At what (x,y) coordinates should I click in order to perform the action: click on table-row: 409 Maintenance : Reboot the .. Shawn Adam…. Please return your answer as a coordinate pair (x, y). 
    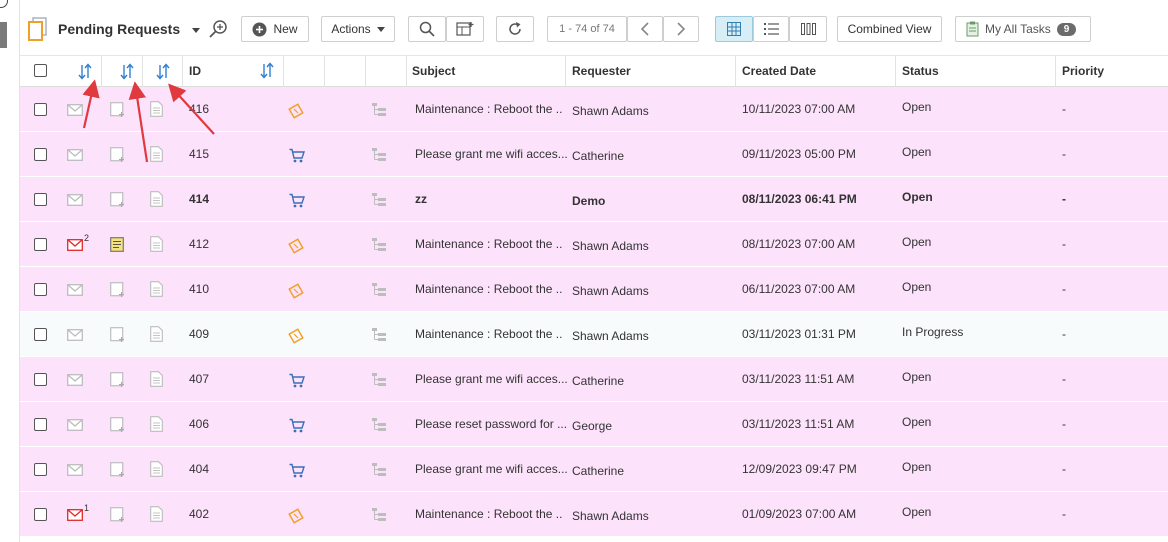
    Looking at the image, I should click on (594, 334).